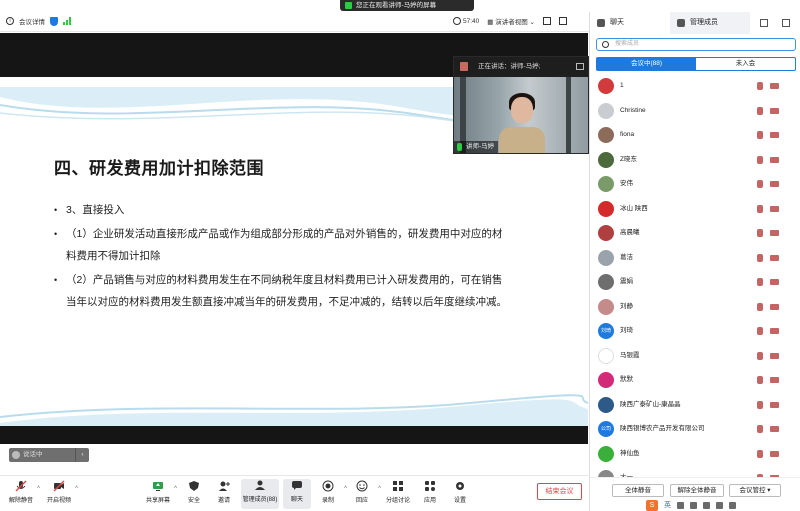 The width and height of the screenshot is (800, 511). What do you see at coordinates (693, 505) in the screenshot?
I see `ime-mic-icon` at bounding box center [693, 505].